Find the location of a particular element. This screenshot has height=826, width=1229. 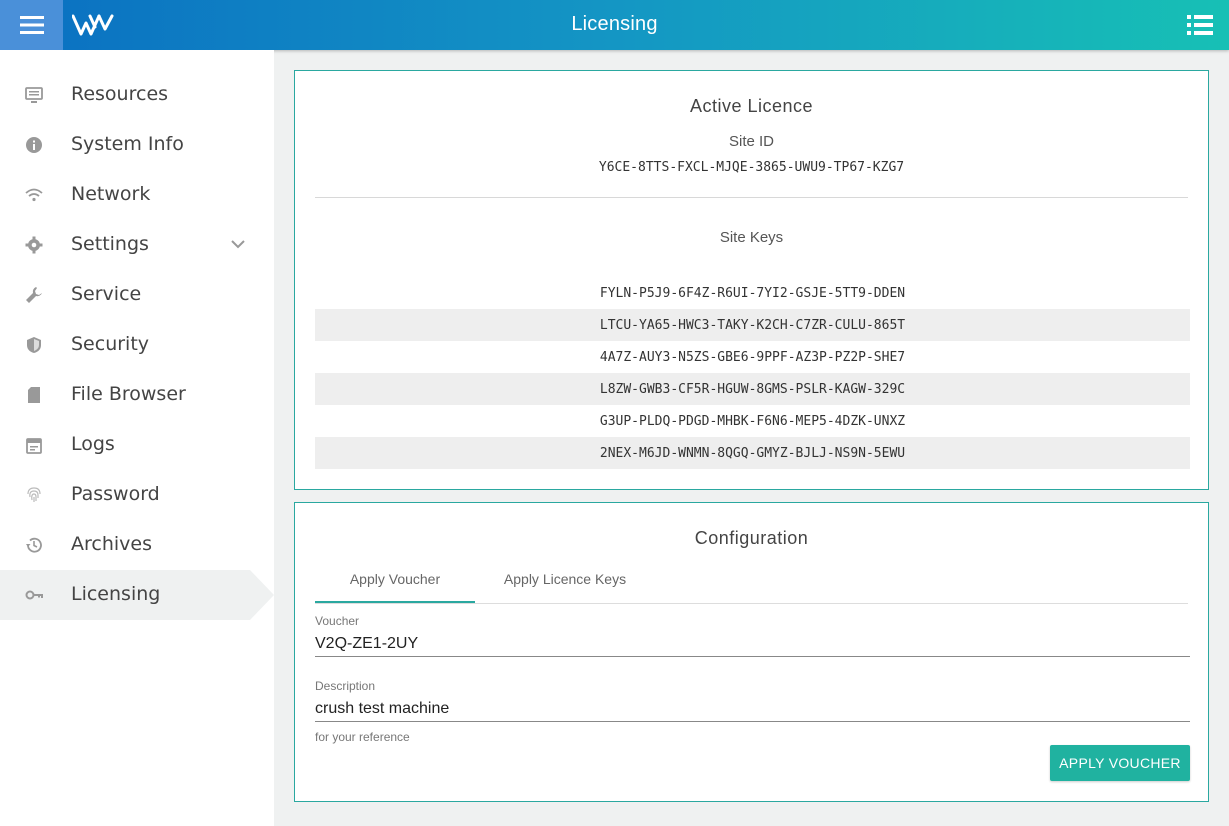

site-keys-label: Site Keys is located at coordinates (751, 237).